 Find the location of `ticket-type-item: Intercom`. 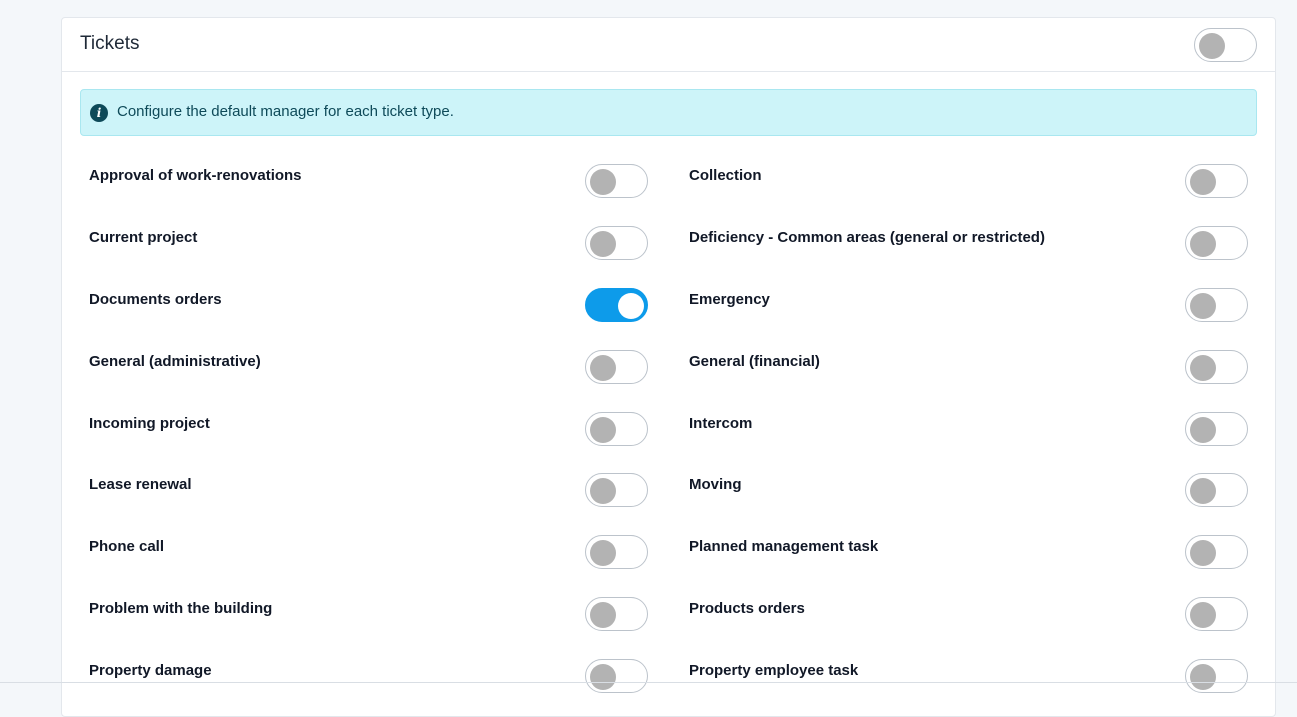

ticket-type-item: Intercom is located at coordinates (989, 427).